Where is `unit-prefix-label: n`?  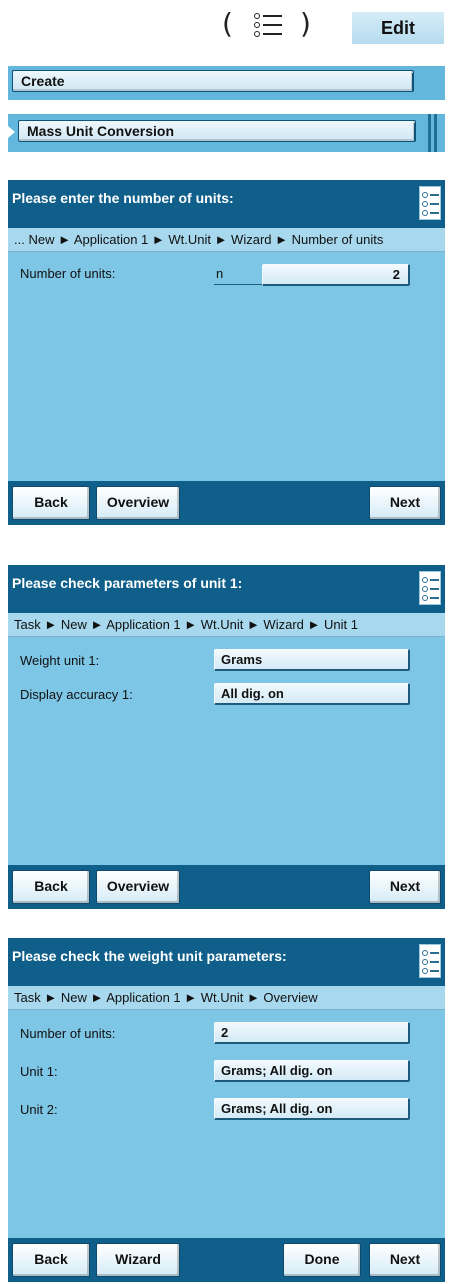 unit-prefix-label: n is located at coordinates (220, 273).